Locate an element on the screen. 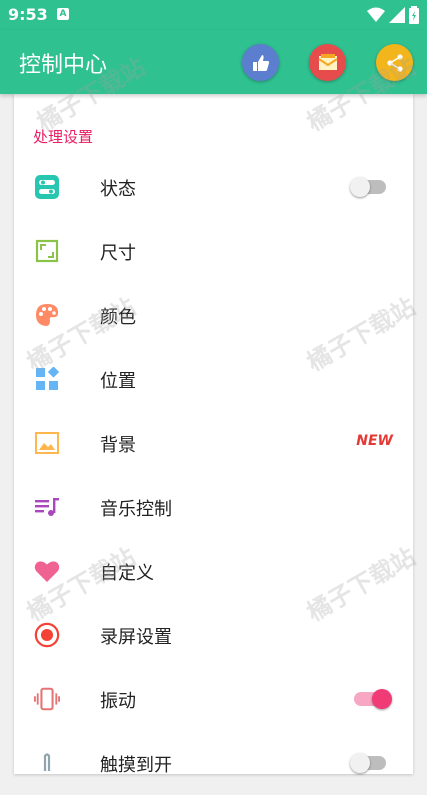 The image size is (427, 795). list-item-music-control: 音乐控制 is located at coordinates (213, 507).